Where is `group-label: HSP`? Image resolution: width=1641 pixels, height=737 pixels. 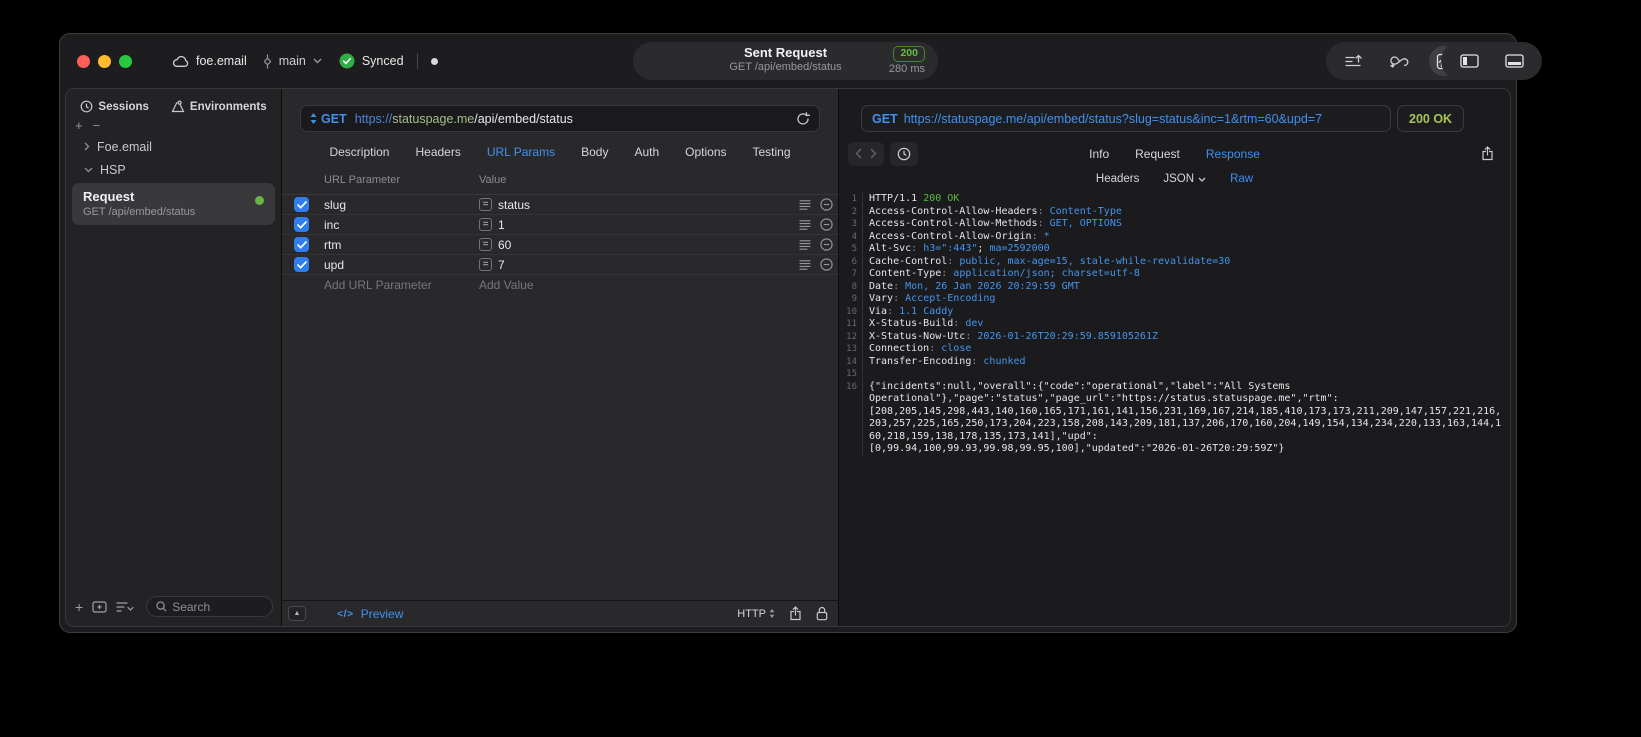
group-label: HSP is located at coordinates (113, 169).